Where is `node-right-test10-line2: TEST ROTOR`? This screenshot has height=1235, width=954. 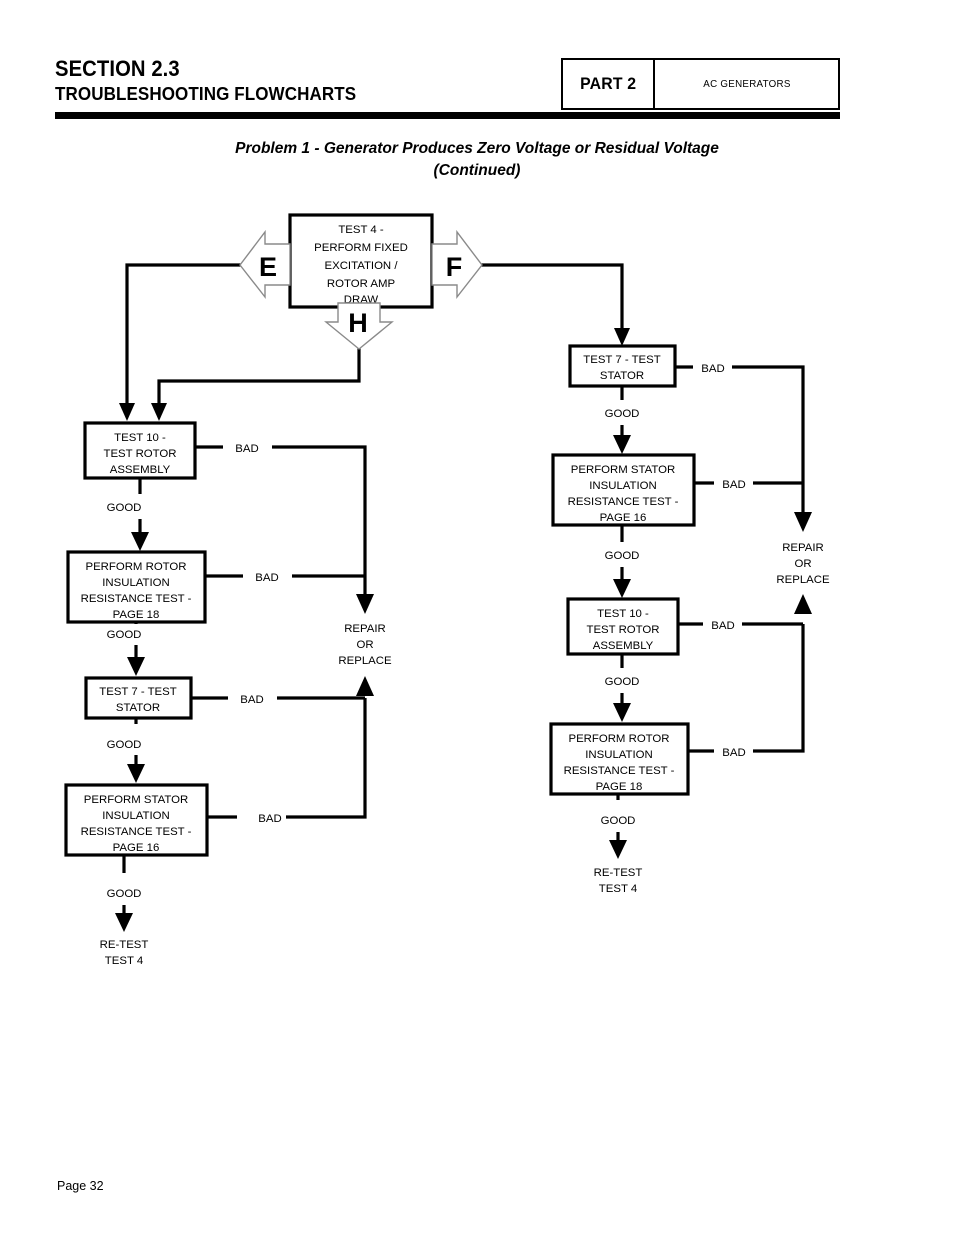
node-right-test10-line2: TEST ROTOR is located at coordinates (623, 630).